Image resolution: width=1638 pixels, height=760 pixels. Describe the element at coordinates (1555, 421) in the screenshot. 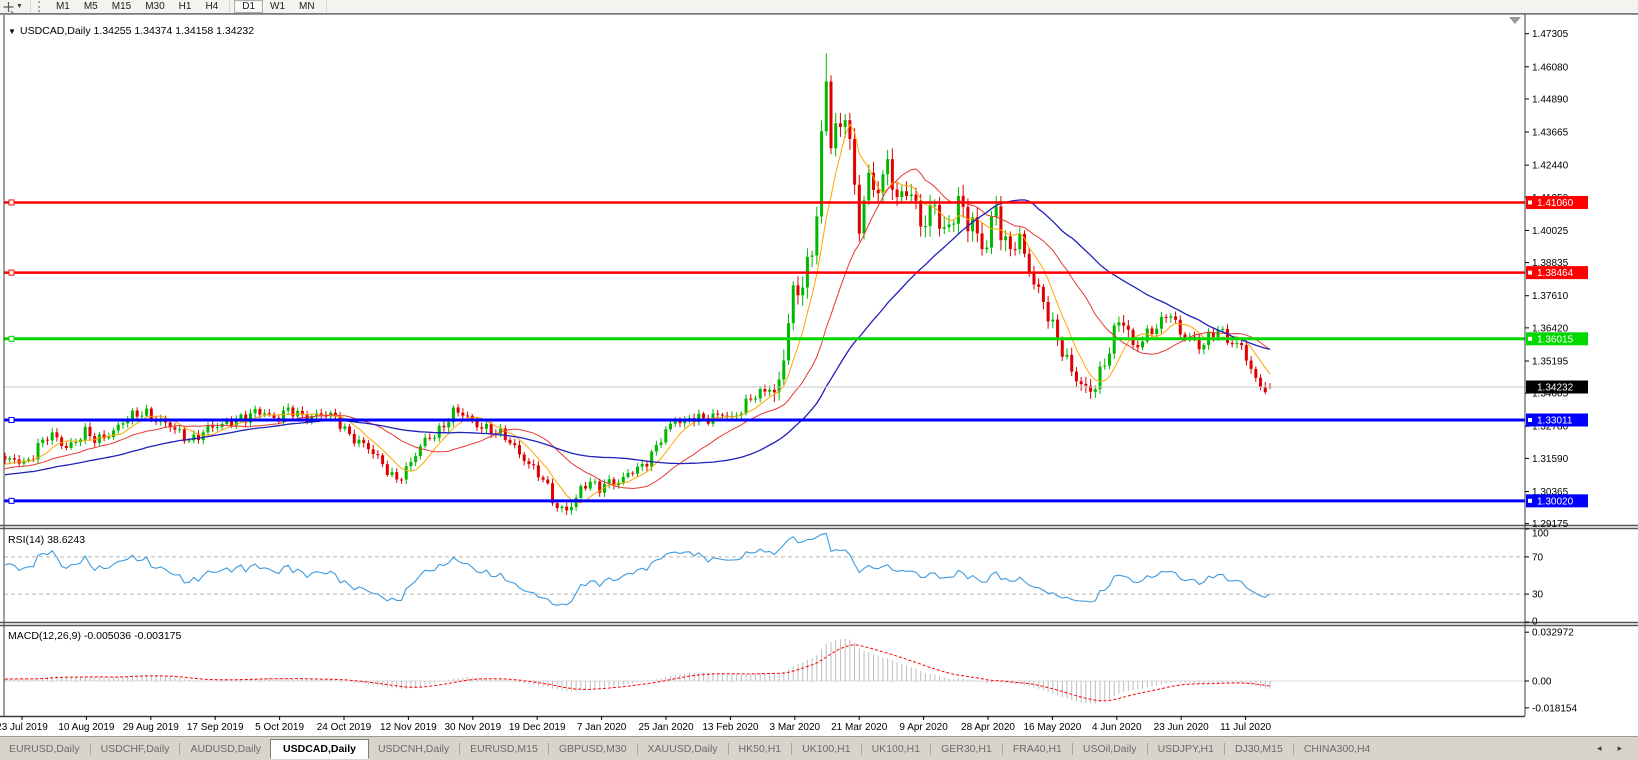

I see `svg-text: 1.33011` at that location.